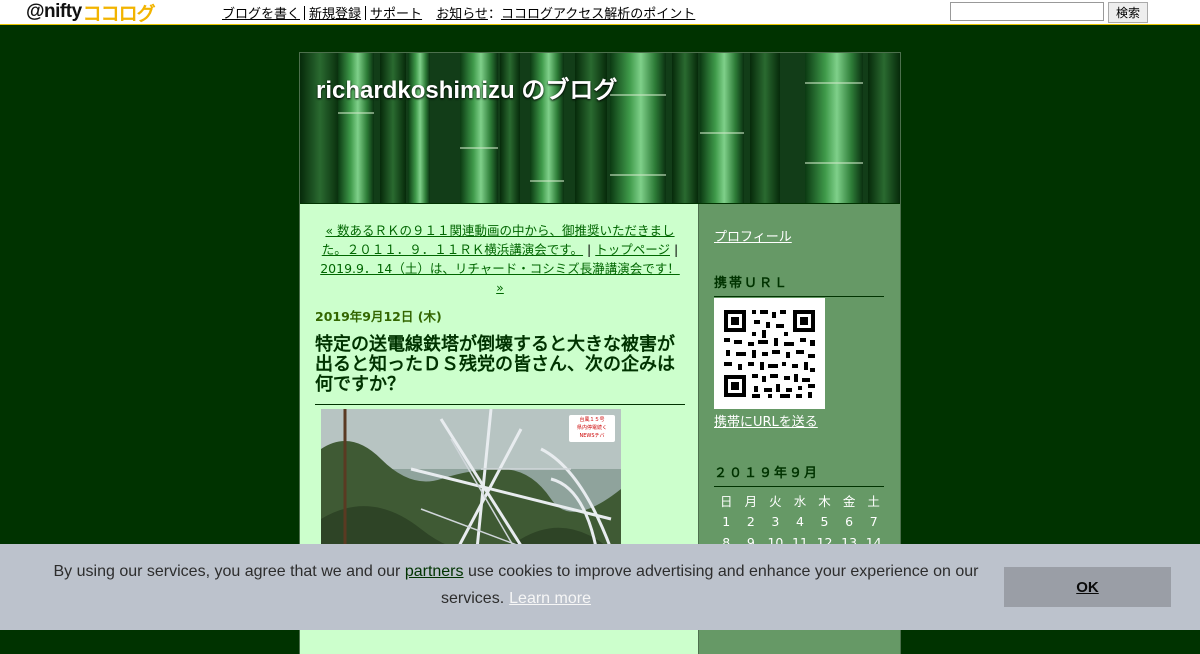 The image size is (1200, 654). I want to click on weekday-cell: 水, so click(800, 501).